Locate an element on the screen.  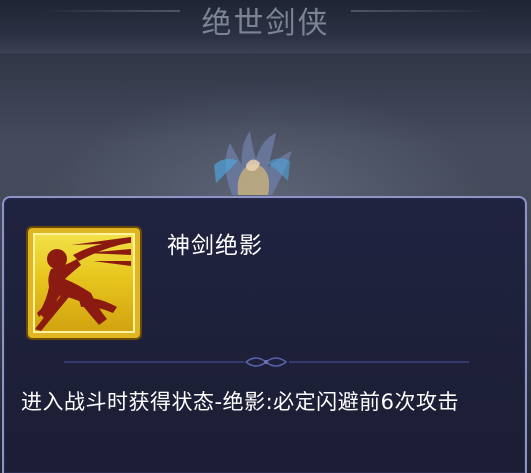
hero-character-image is located at coordinates (253, 163).